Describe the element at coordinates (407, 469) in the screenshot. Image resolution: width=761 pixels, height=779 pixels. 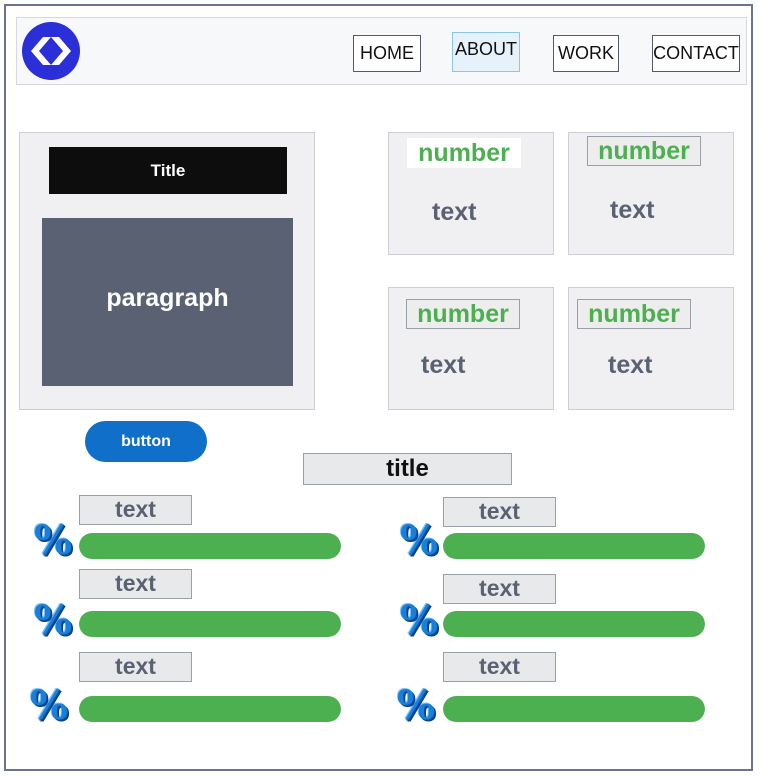
I see `skills-title: title` at that location.